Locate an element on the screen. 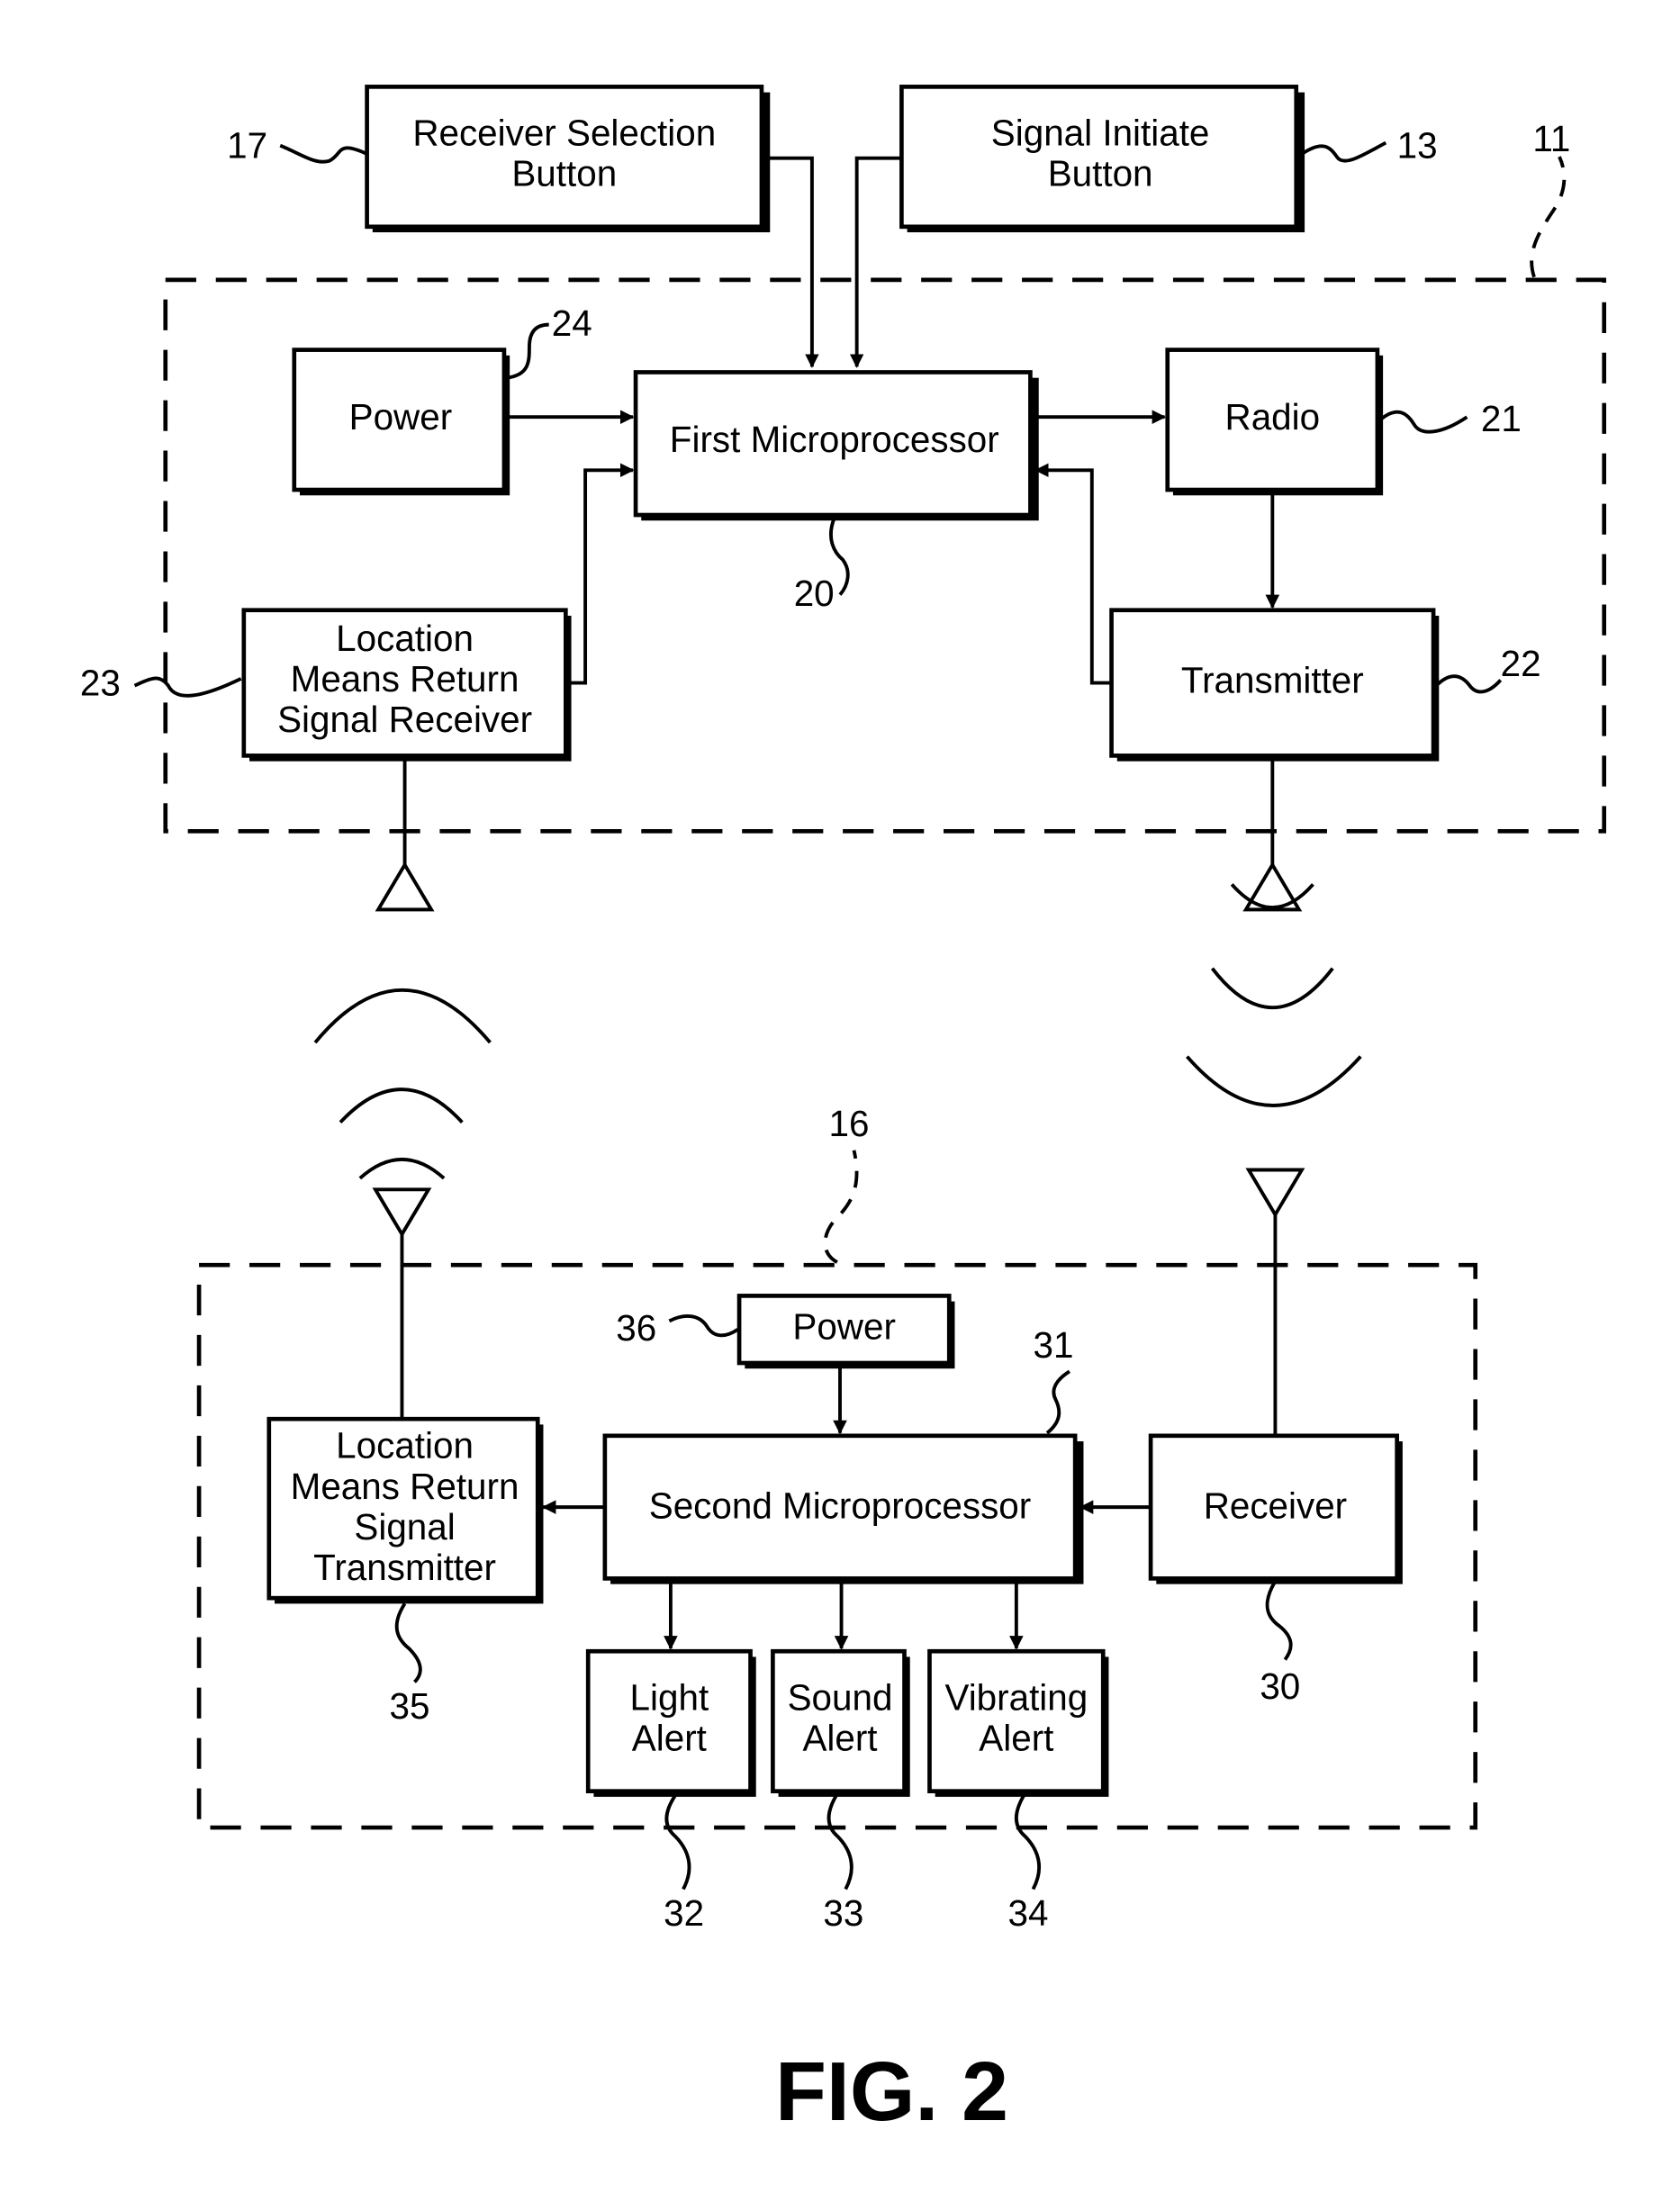  location-transmitter-line2: Means Return is located at coordinates (405, 1487).